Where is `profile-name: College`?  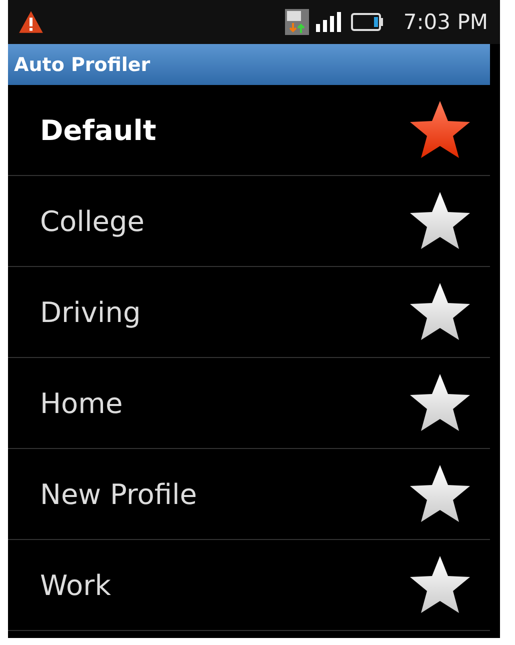
profile-name: College is located at coordinates (92, 221).